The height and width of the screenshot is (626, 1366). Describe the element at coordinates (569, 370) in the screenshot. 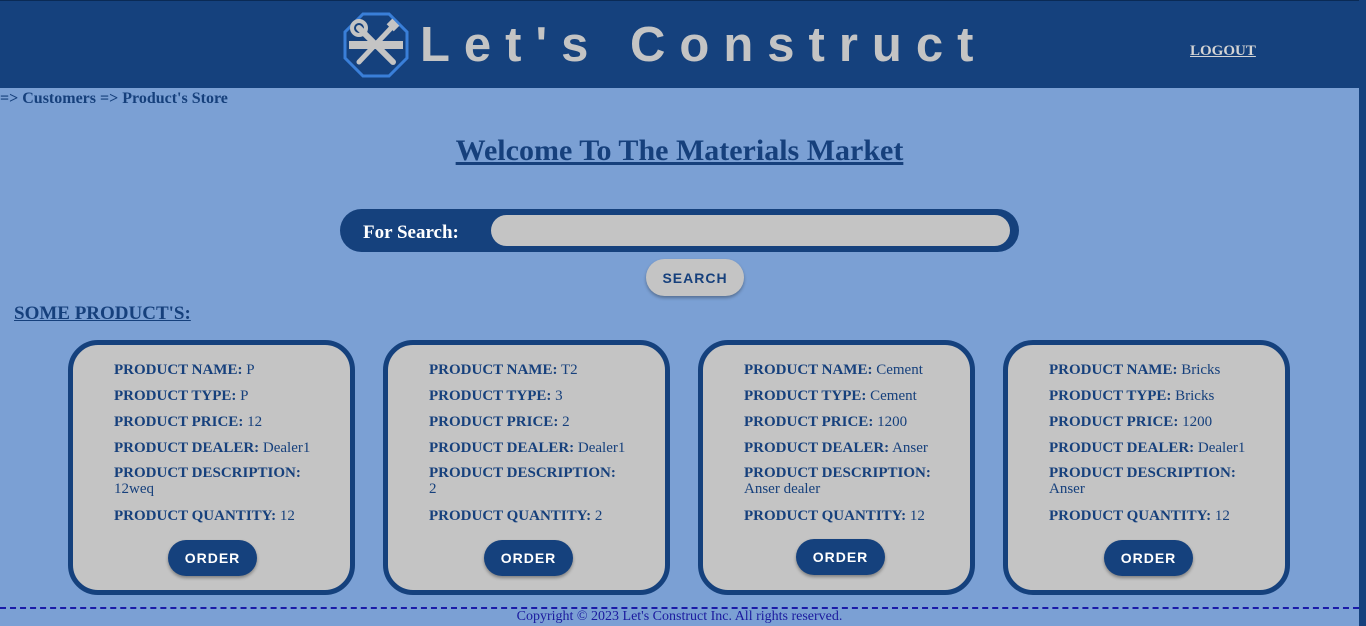

I see `product-name: T2` at that location.